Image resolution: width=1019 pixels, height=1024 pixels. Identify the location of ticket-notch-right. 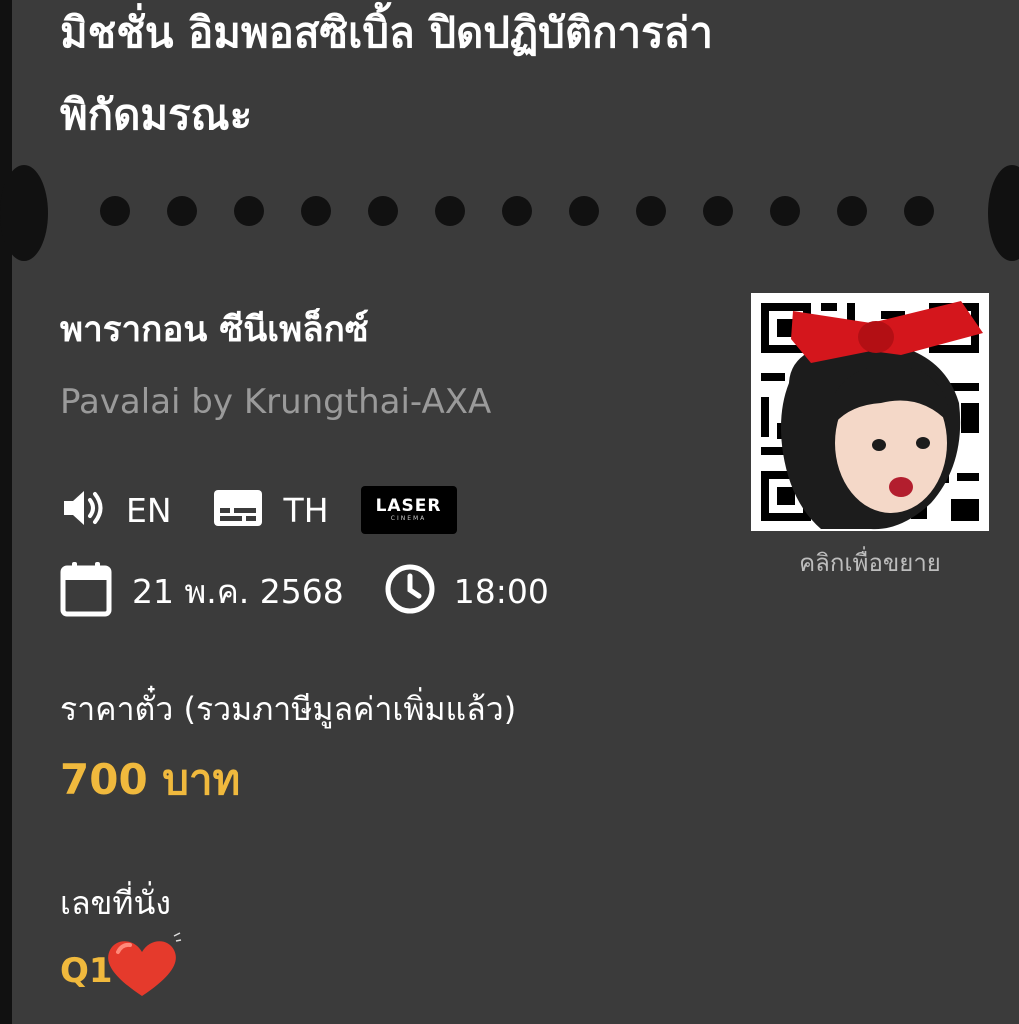
(1003, 213).